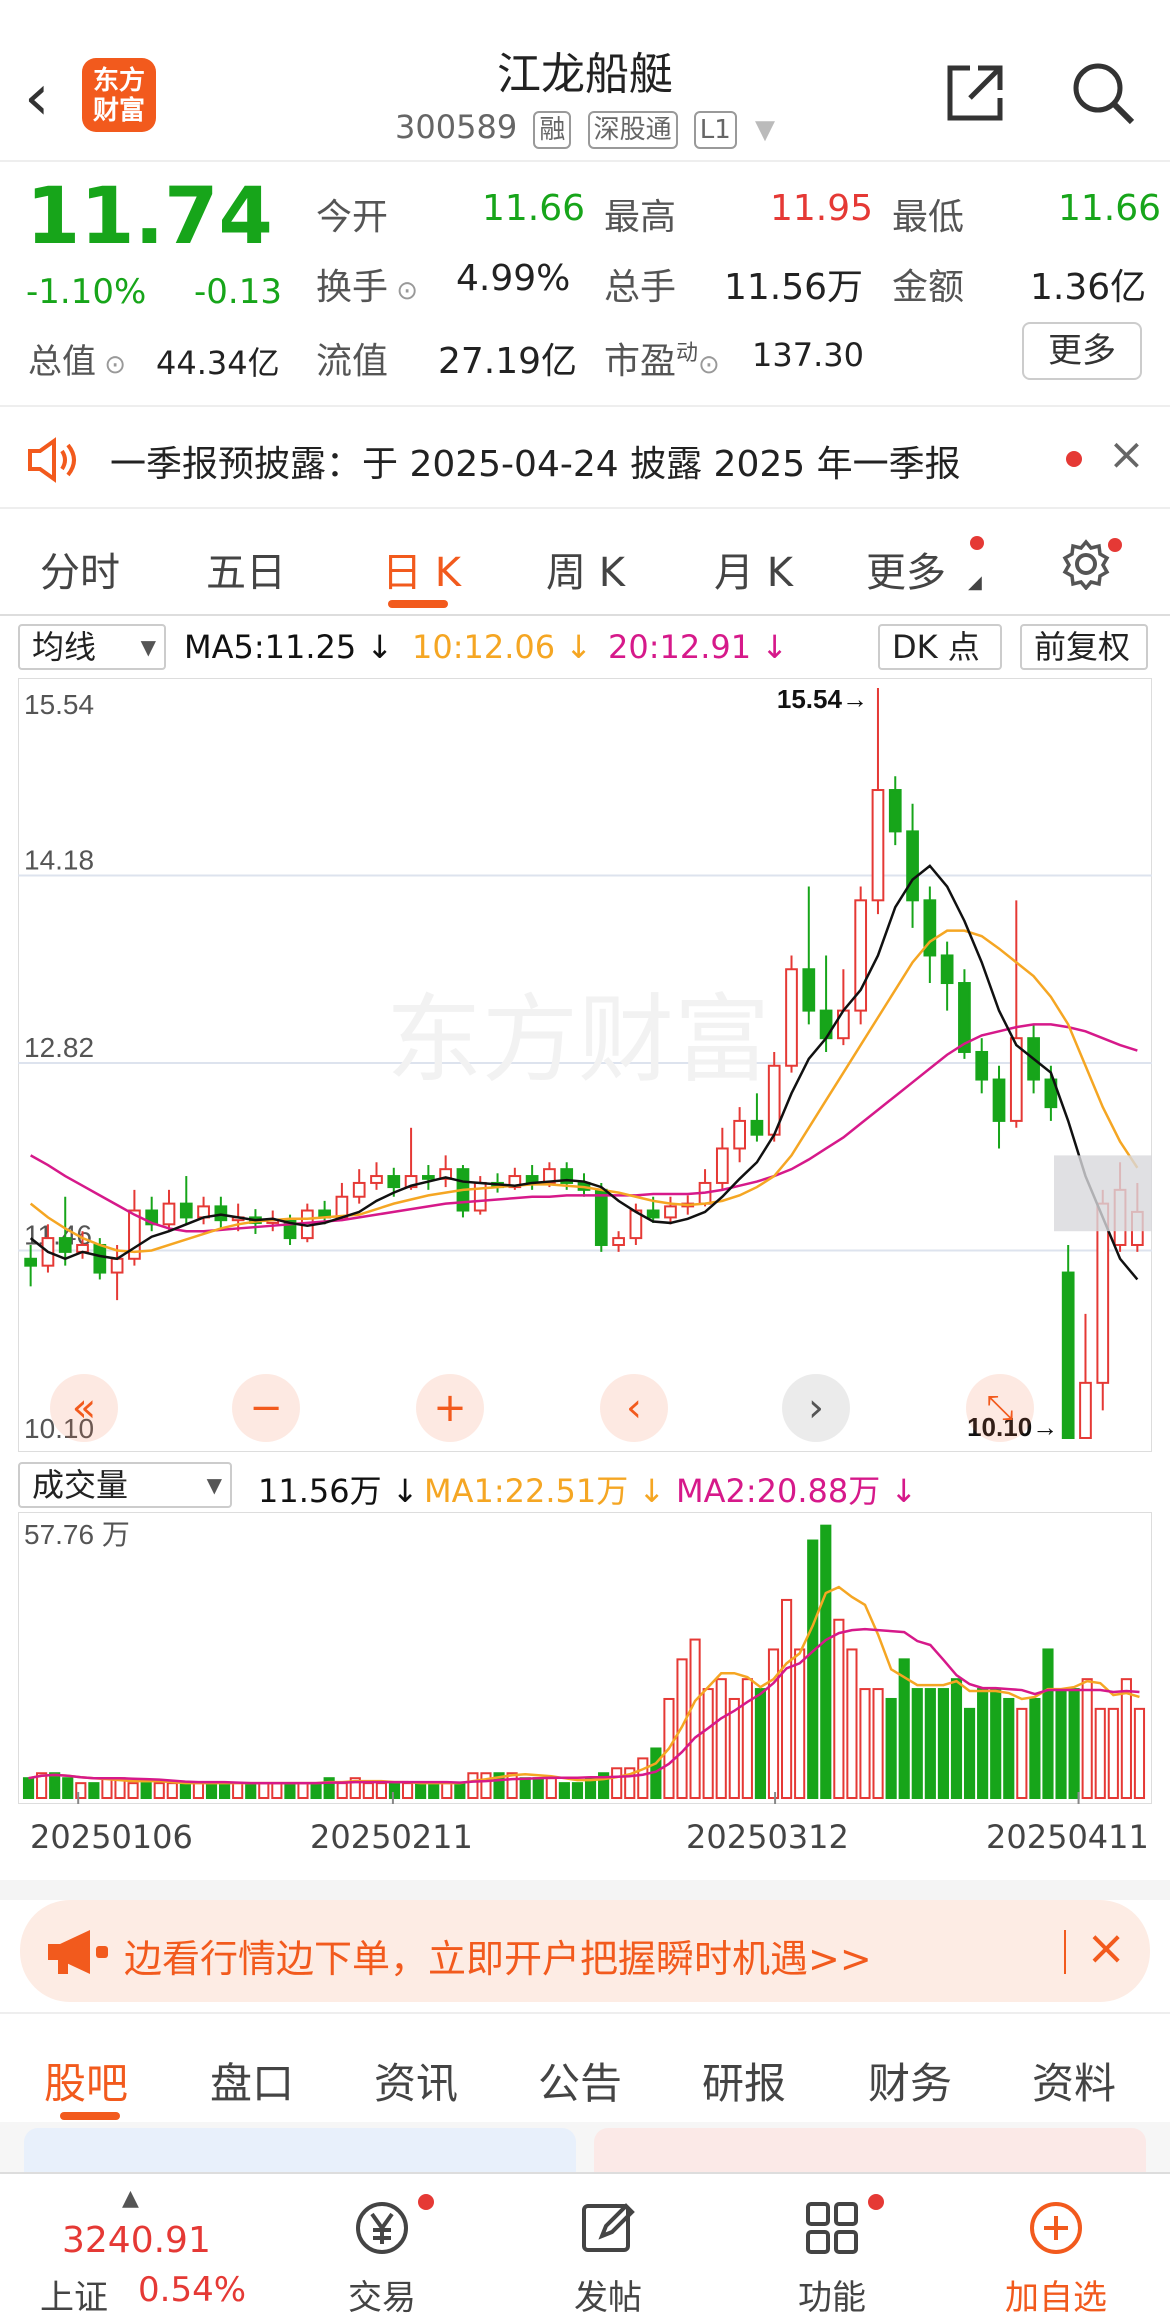  Describe the element at coordinates (450, 1408) in the screenshot. I see `zoom-in-button: +` at that location.